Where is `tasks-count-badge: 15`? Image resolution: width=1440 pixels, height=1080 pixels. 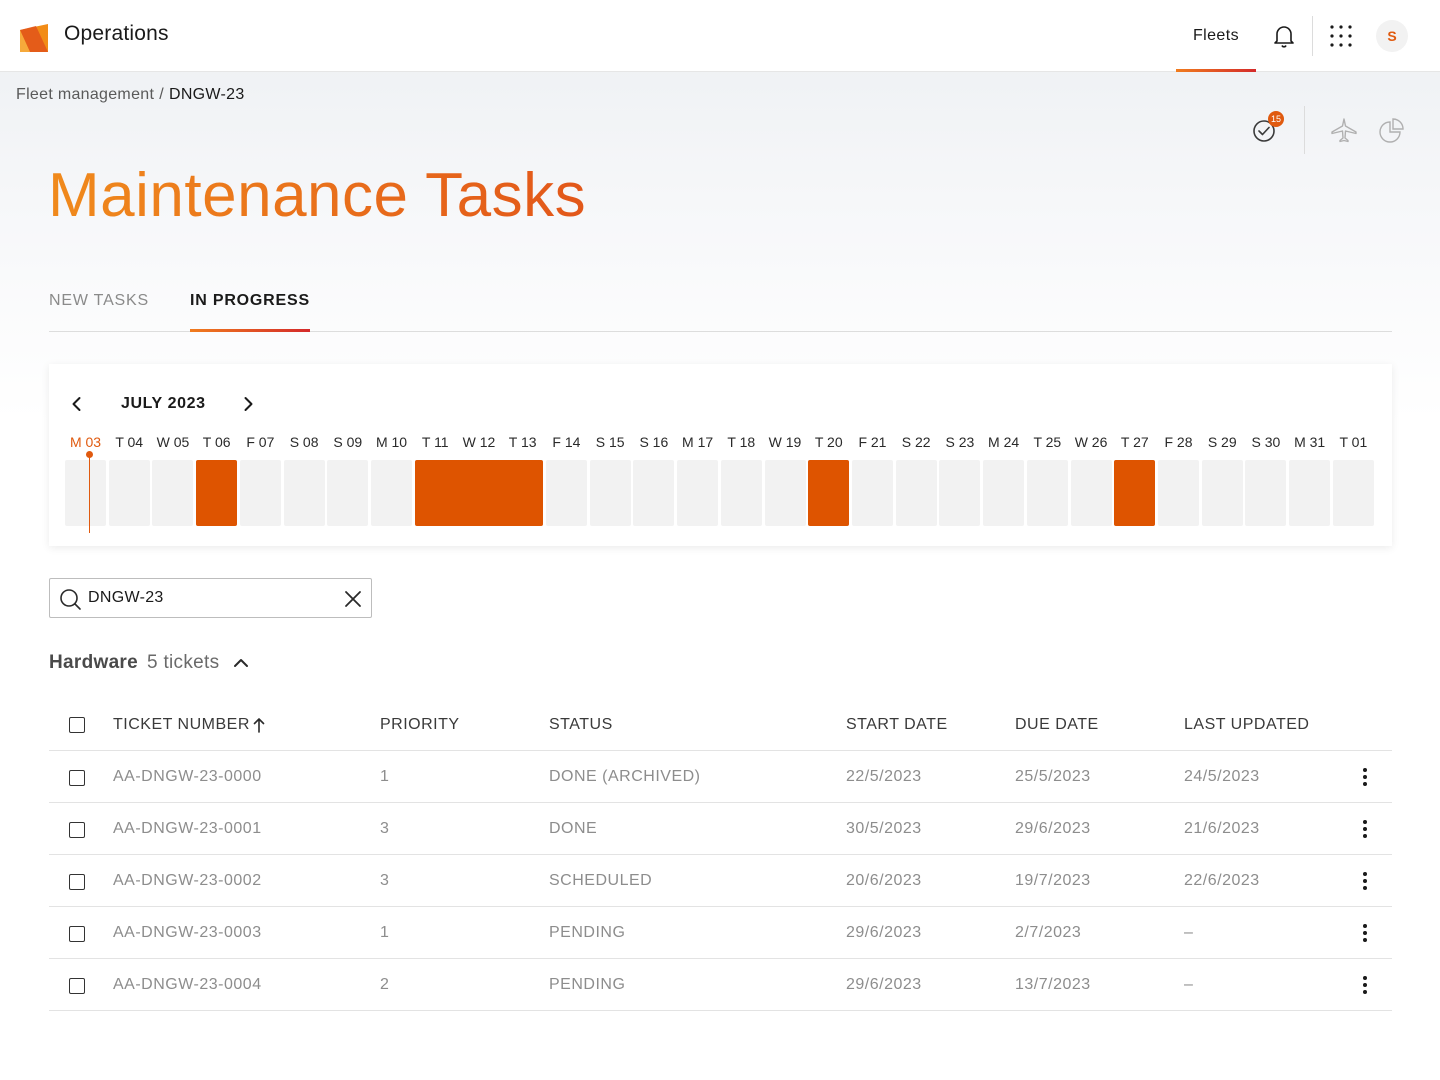 tasks-count-badge: 15 is located at coordinates (1276, 119).